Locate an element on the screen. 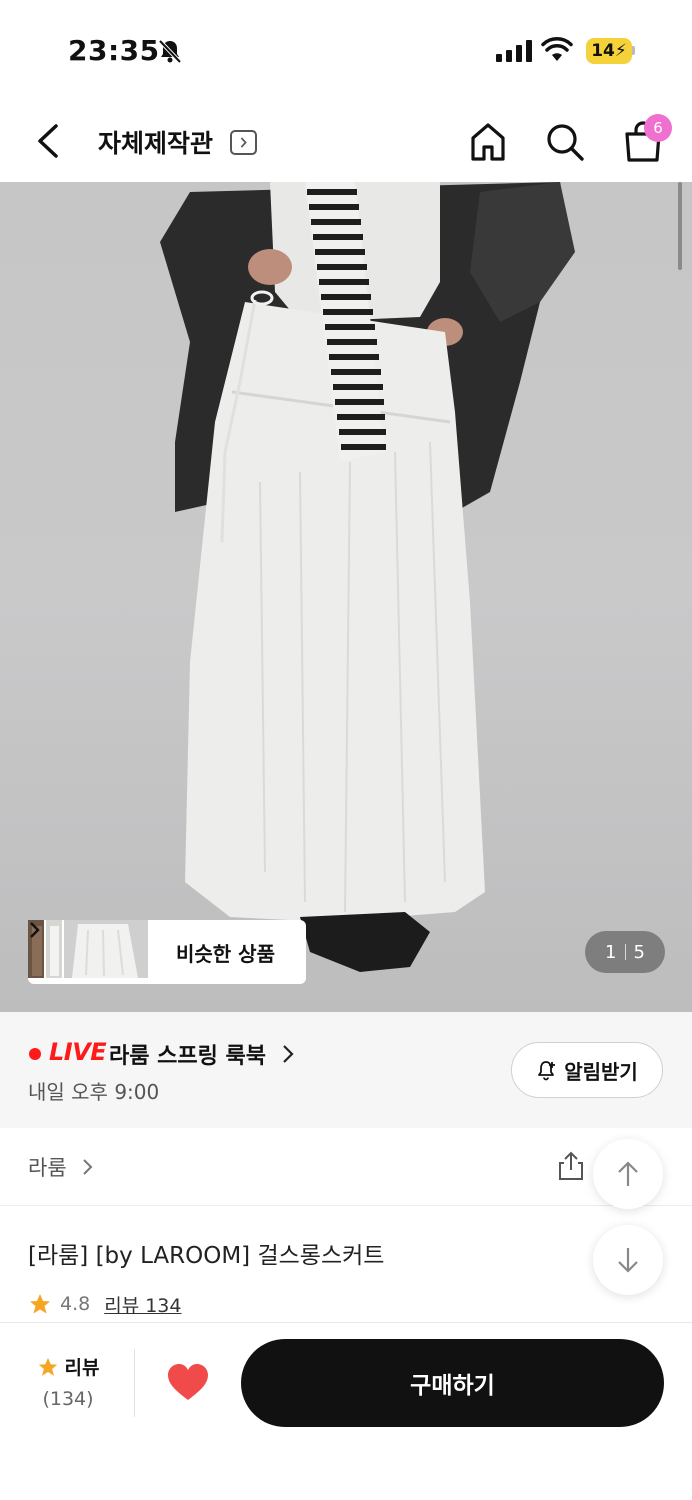 This screenshot has height=1500, width=692. signal-icon is located at coordinates (514, 51).